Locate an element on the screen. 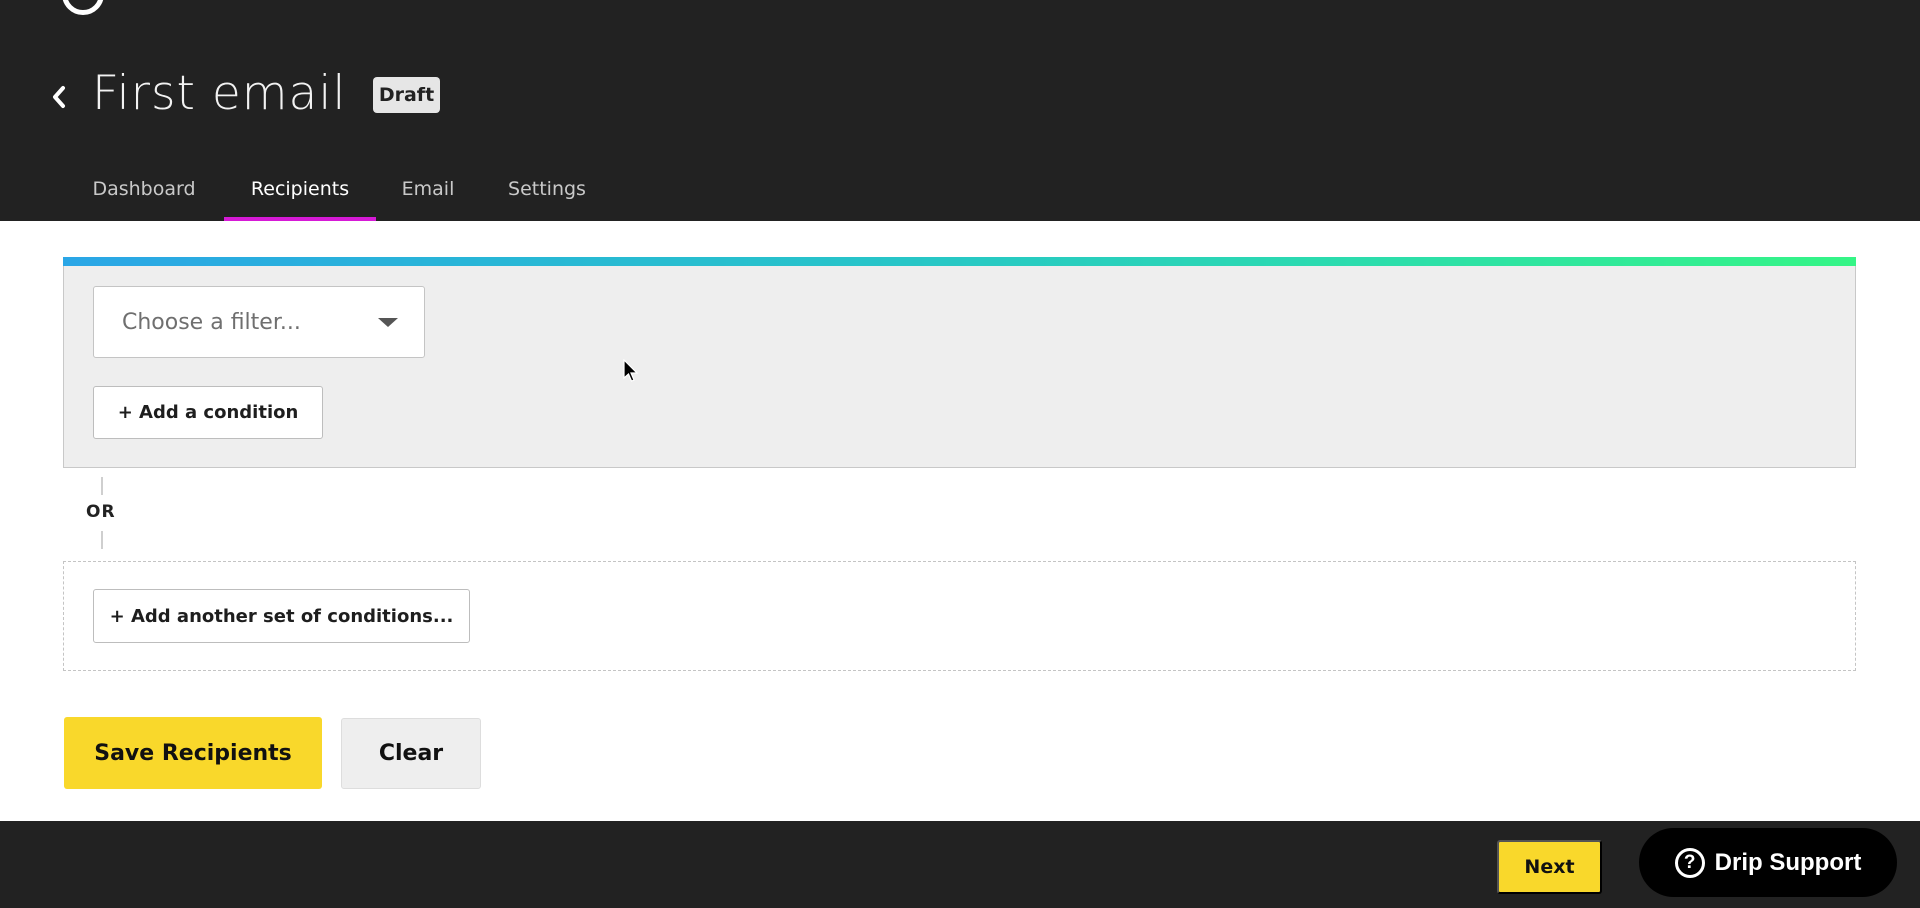  page-footer: Next ? Drip Support is located at coordinates (960, 864).